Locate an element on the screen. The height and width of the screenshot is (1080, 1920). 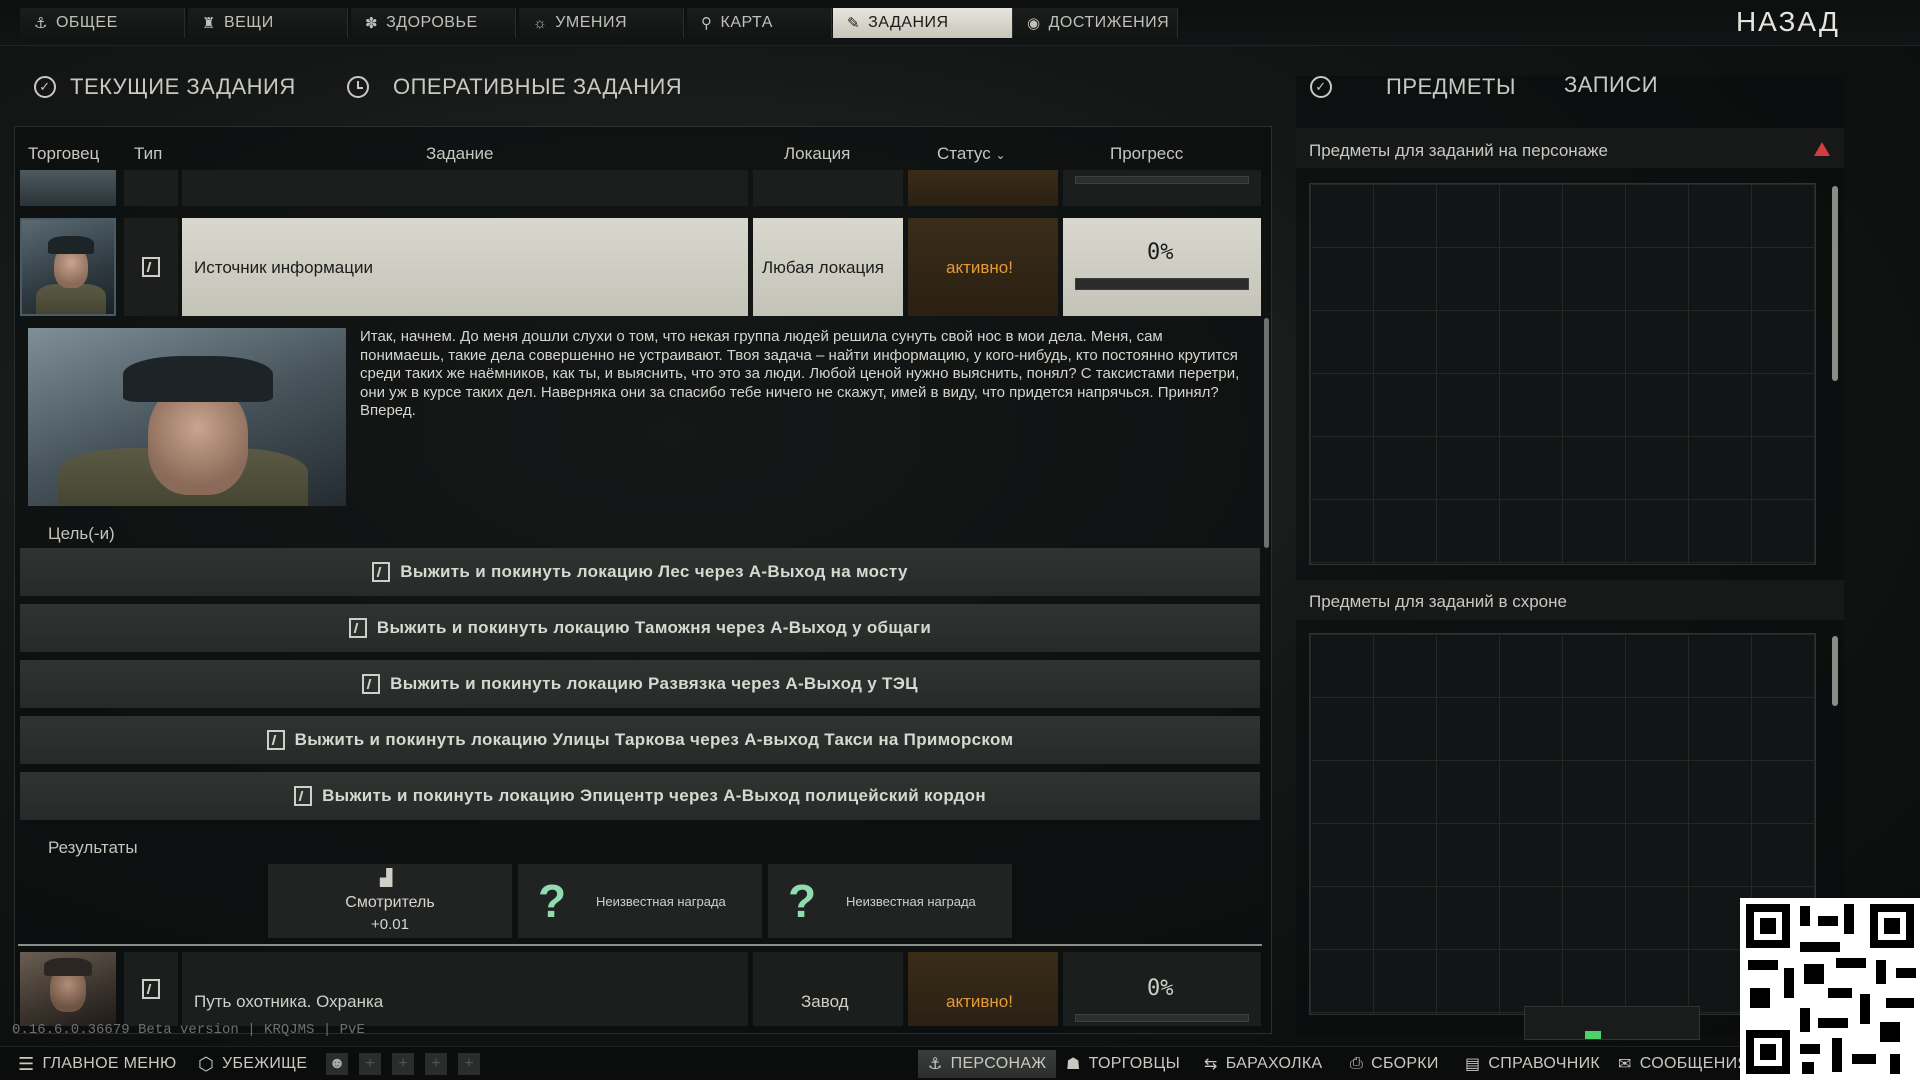
location-cell-partial is located at coordinates (828, 188).